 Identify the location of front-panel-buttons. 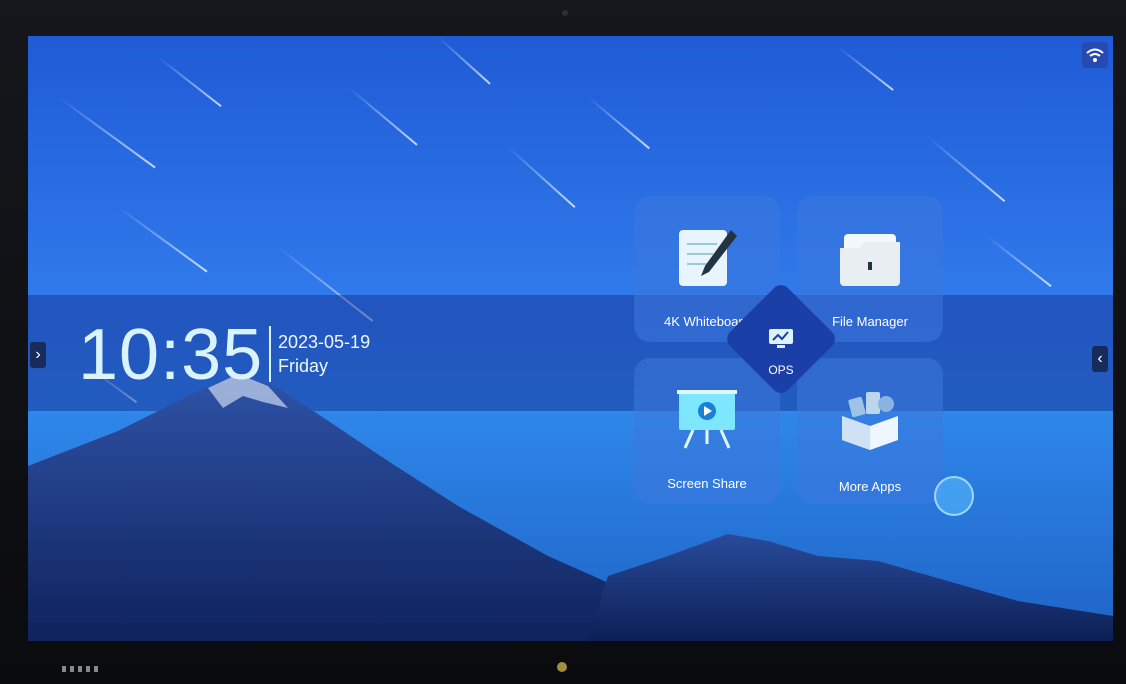
(82, 669).